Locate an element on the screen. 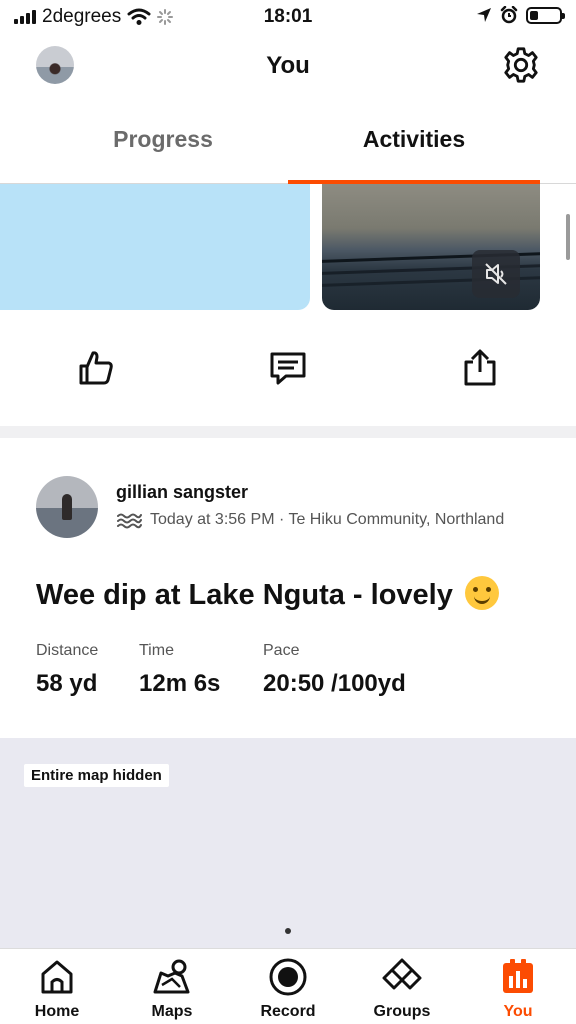 The image size is (576, 1024). scrollbar is located at coordinates (568, 237).